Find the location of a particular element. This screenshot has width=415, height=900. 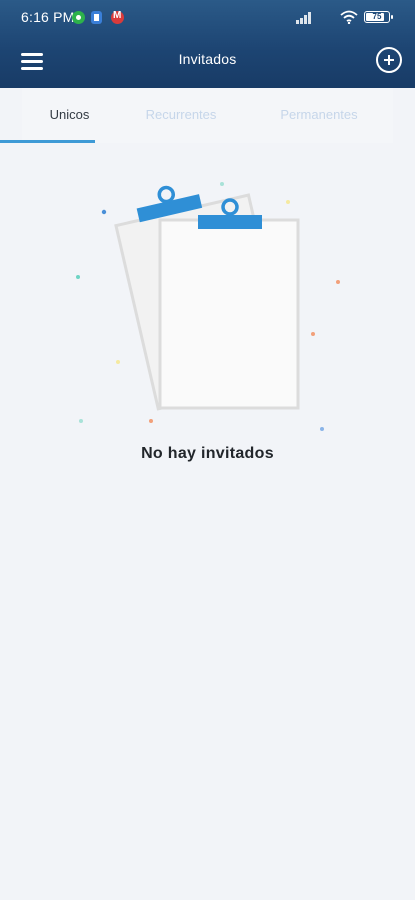

page-title: Invitados is located at coordinates (207, 59).